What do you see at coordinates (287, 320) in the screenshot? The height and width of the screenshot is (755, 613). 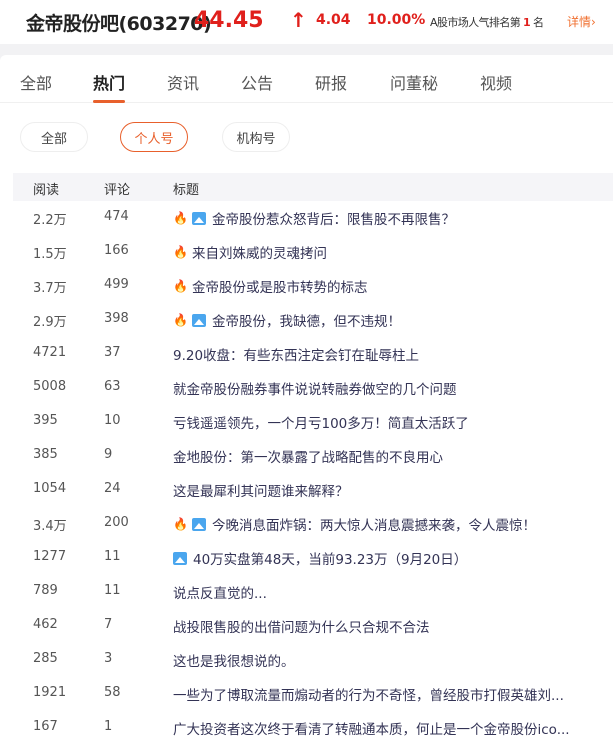 I see `post-title-link: 🔥 金帝股份，我缺德，但不违规！` at bounding box center [287, 320].